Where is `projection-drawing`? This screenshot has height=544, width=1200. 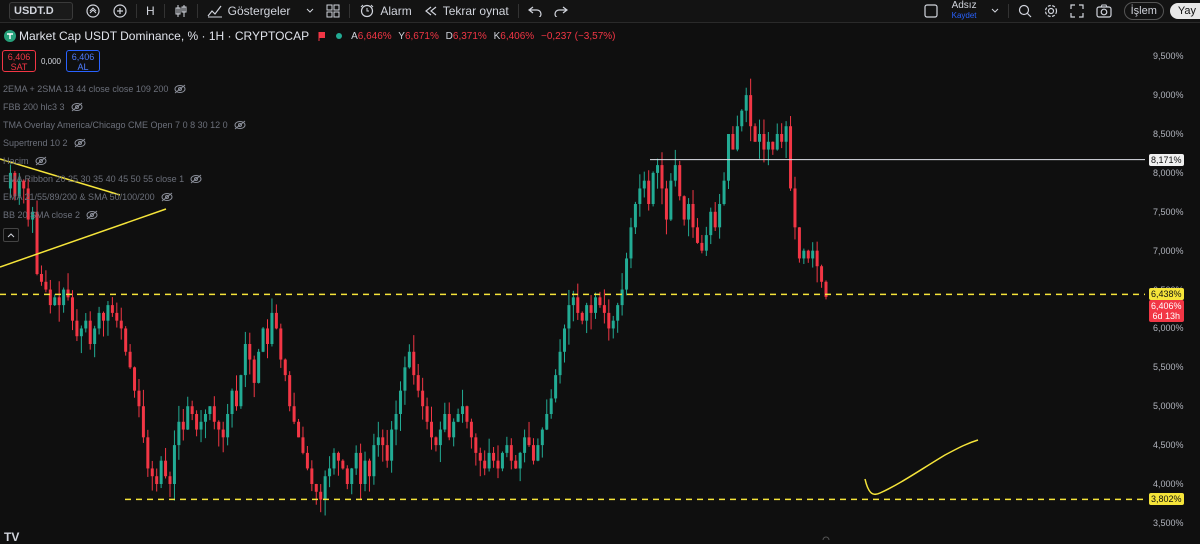
projection-drawing is located at coordinates (921, 467).